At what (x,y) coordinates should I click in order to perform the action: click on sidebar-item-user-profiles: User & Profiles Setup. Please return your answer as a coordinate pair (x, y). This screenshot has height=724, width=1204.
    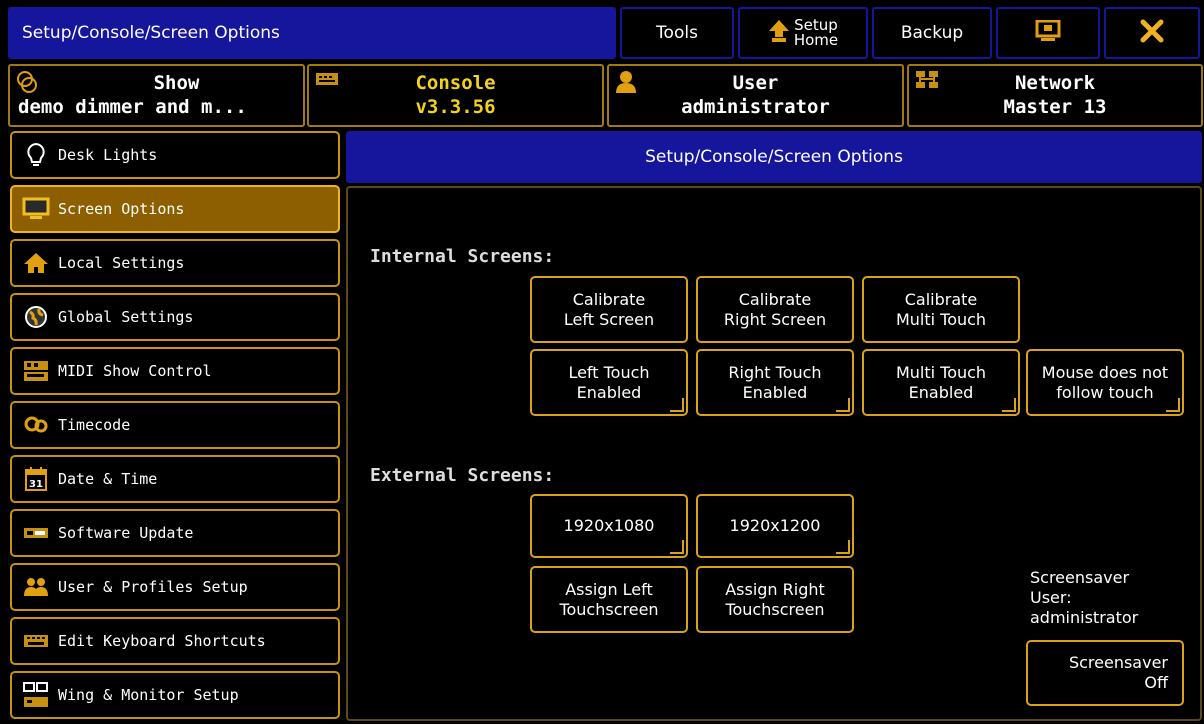
    Looking at the image, I should click on (175, 587).